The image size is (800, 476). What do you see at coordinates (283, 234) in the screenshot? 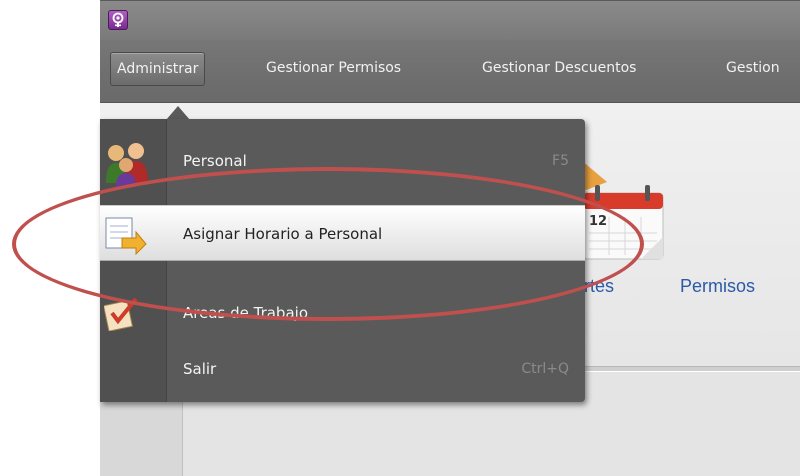
I see `menu-item-asignar-horario-label: Asignar Horario a Personal` at bounding box center [283, 234].